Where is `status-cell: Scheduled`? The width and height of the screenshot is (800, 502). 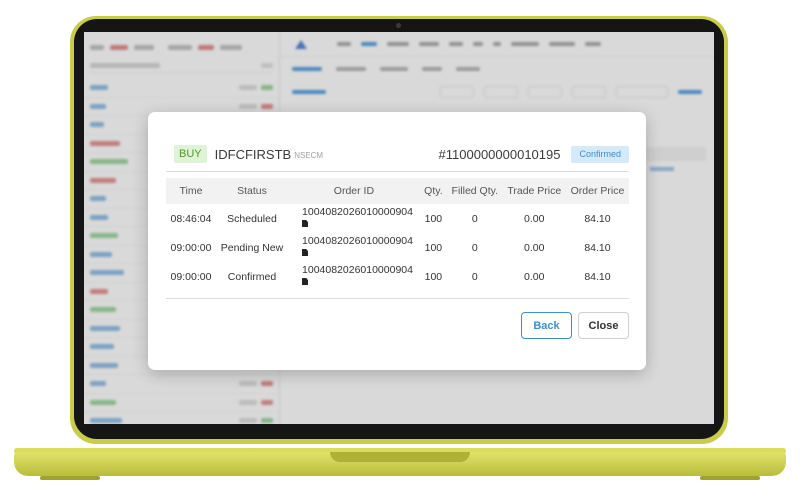 status-cell: Scheduled is located at coordinates (252, 218).